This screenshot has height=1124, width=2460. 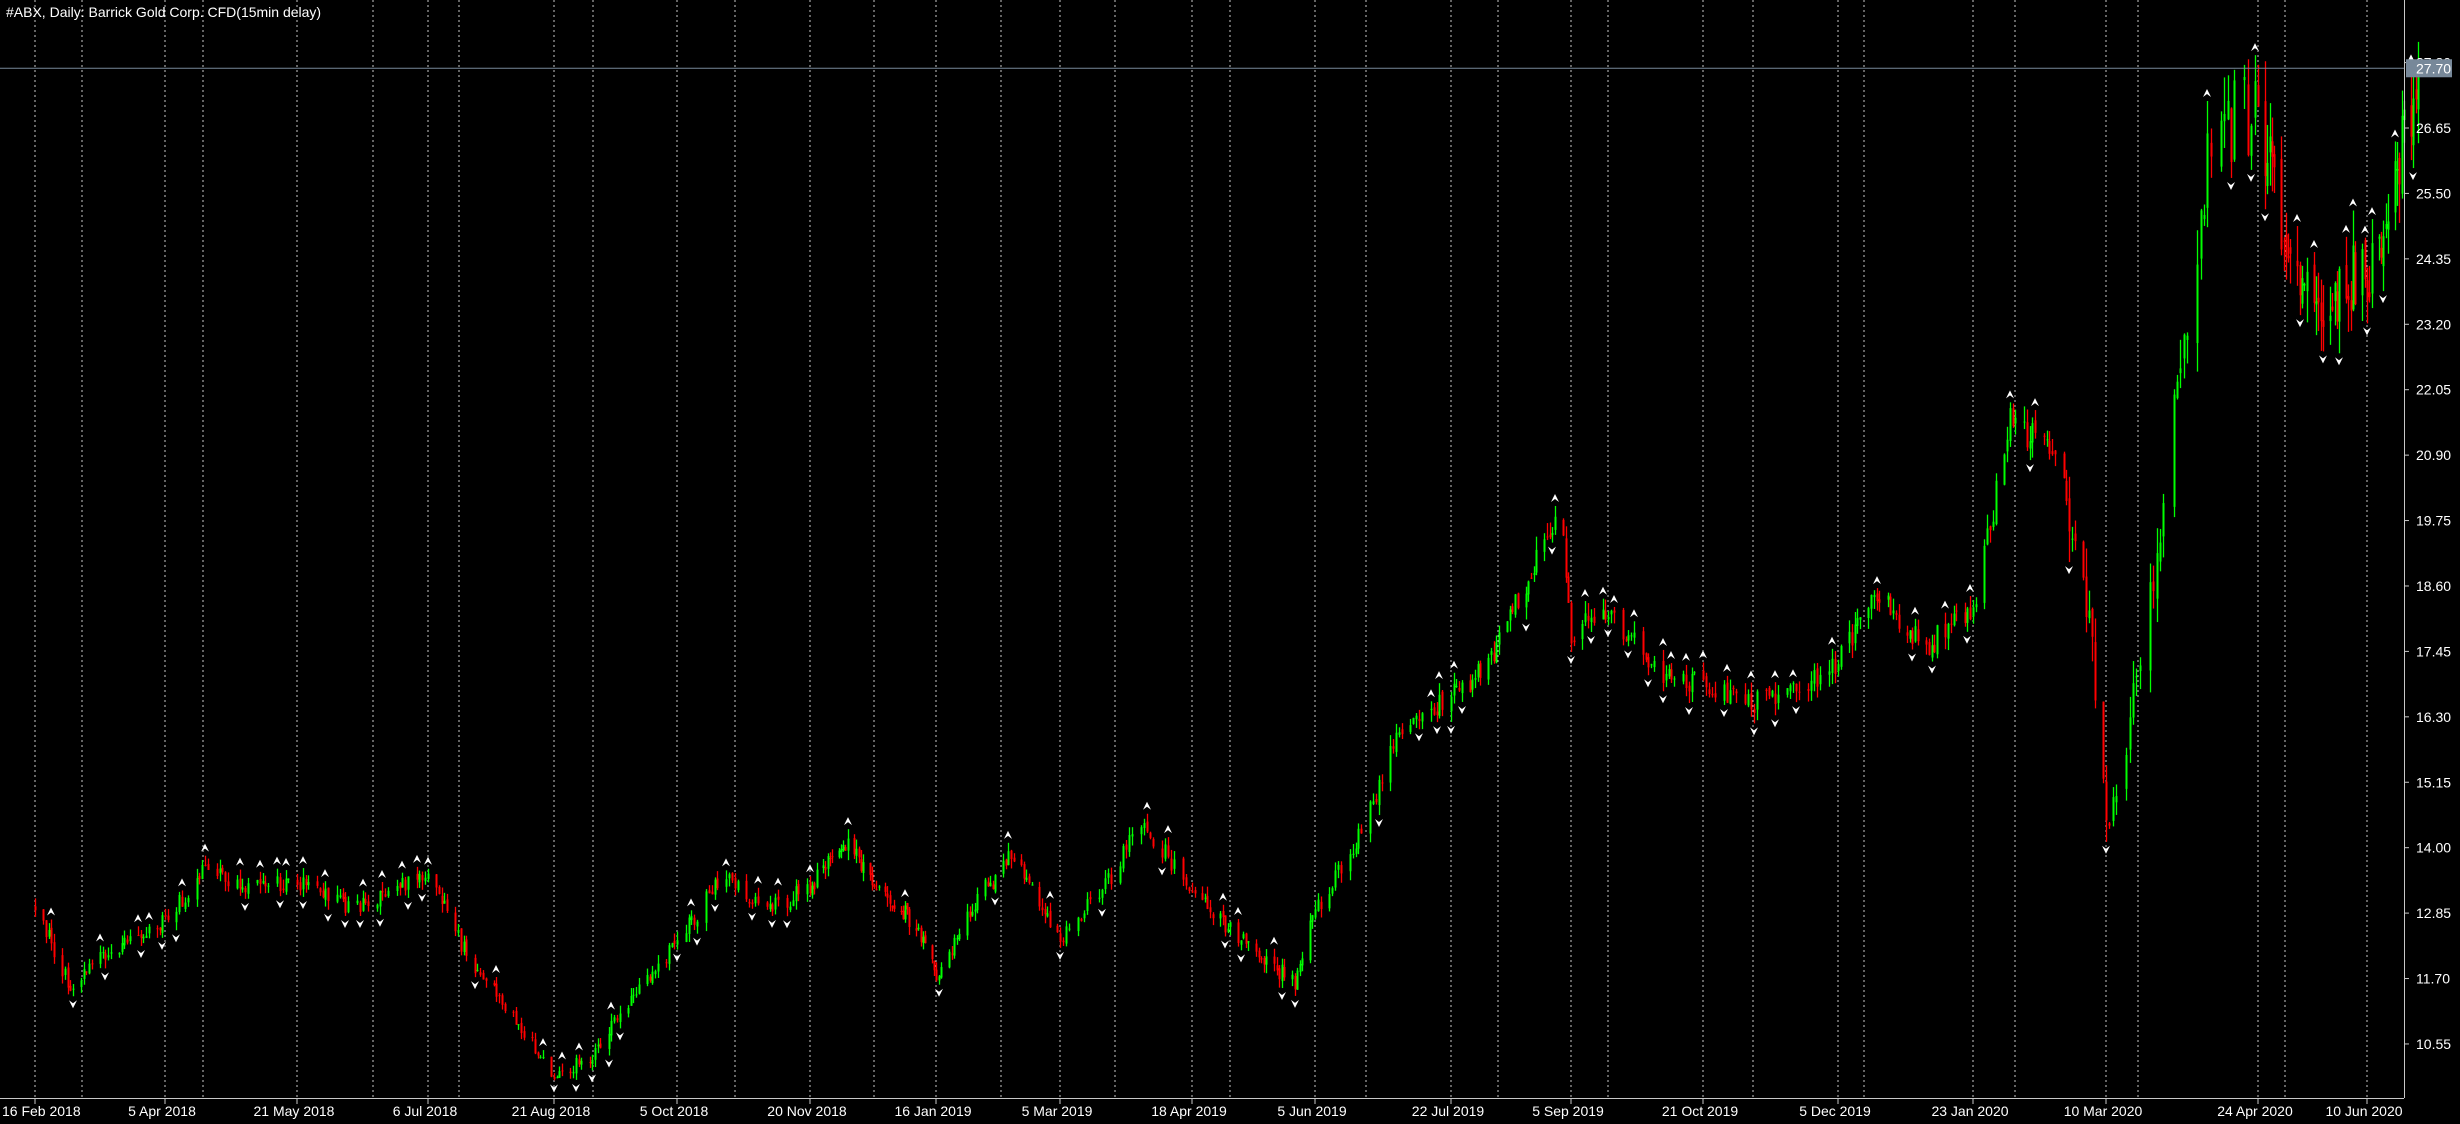 What do you see at coordinates (1311, 1111) in the screenshot?
I see `time-tick-label: 5 Jun 2019` at bounding box center [1311, 1111].